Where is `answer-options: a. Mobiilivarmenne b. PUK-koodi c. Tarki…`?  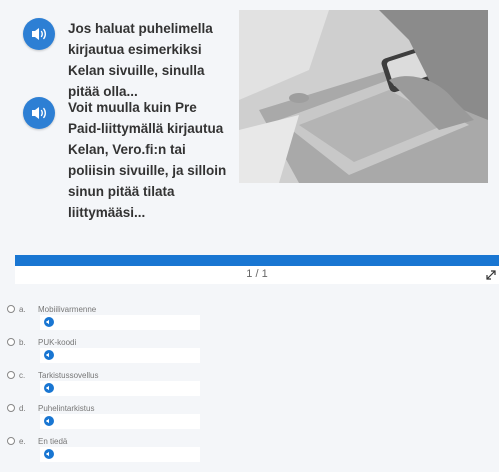 answer-options: a. Mobiilivarmenne b. PUK-koodi c. Tarki… is located at coordinates (103, 384).